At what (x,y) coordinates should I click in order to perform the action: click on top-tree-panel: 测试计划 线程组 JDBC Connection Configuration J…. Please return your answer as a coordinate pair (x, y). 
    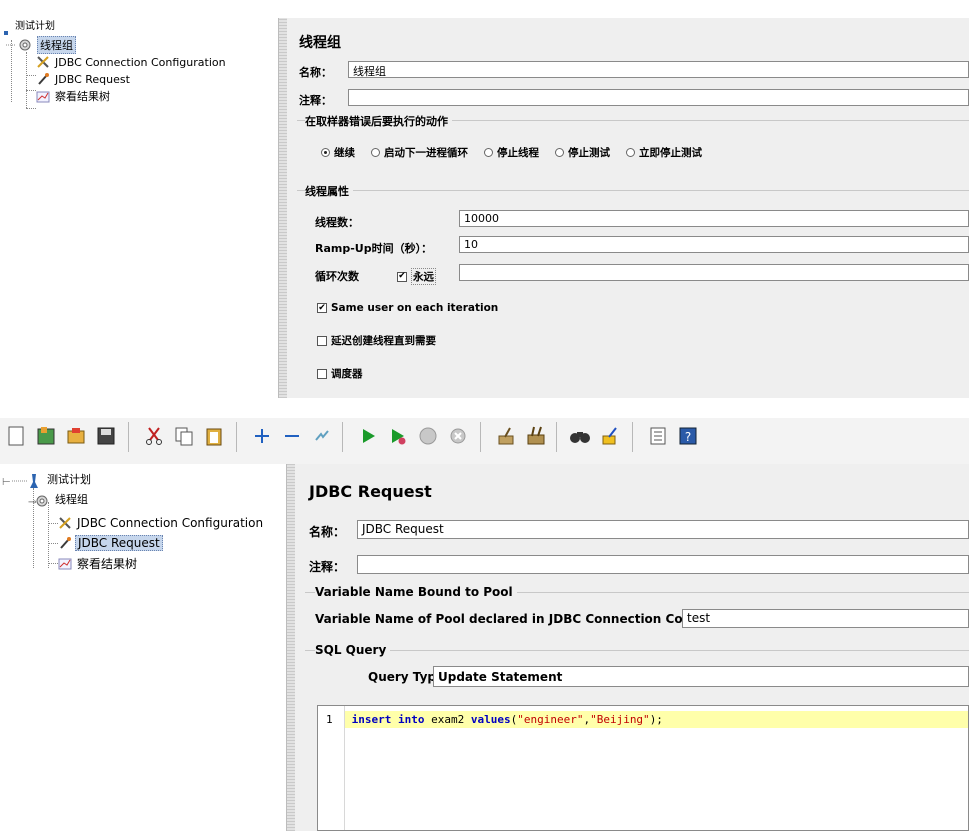
    Looking at the image, I should click on (139, 208).